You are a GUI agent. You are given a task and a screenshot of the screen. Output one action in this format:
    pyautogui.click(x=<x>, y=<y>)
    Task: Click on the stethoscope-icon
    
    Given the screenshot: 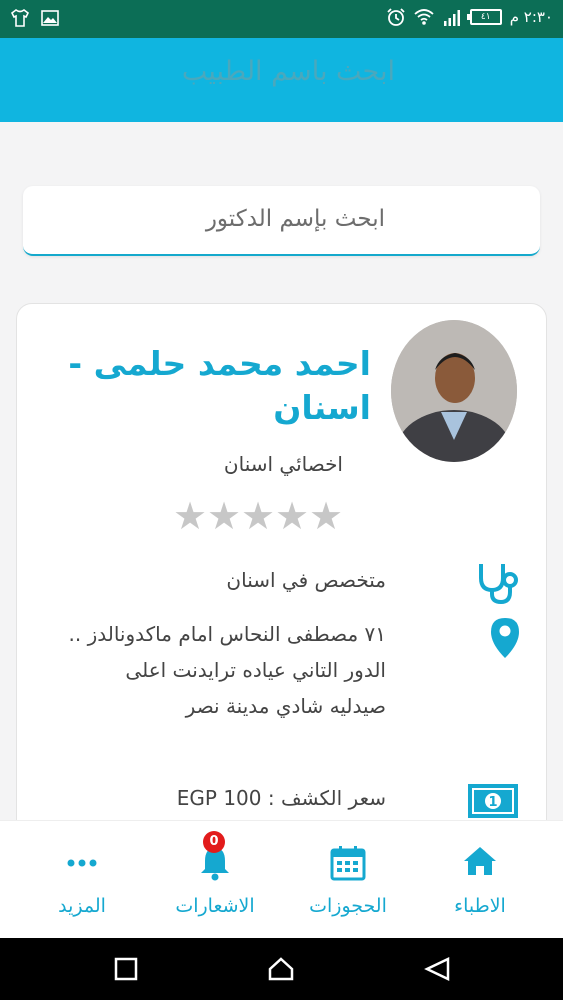 What is the action you would take?
    pyautogui.click(x=498, y=584)
    